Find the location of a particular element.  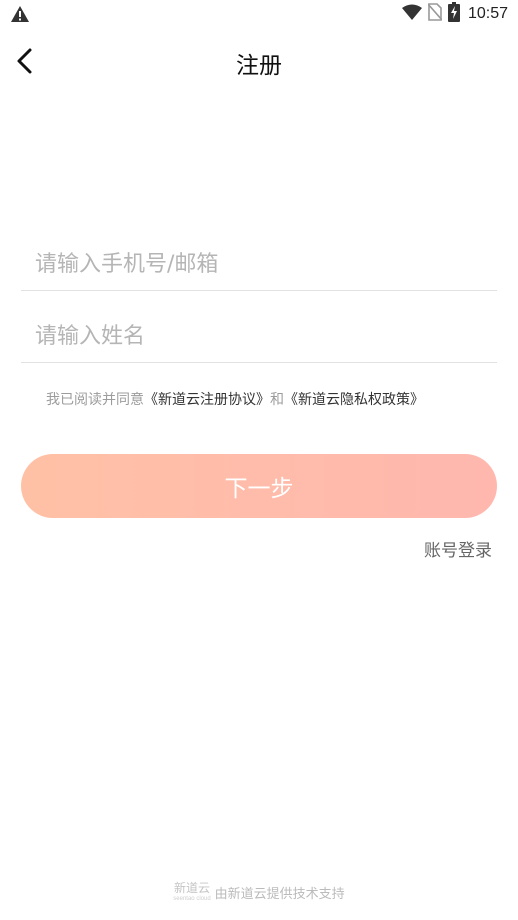

footer: 新道云 seentao cloud 由新道云提供技术支持 is located at coordinates (259, 892).